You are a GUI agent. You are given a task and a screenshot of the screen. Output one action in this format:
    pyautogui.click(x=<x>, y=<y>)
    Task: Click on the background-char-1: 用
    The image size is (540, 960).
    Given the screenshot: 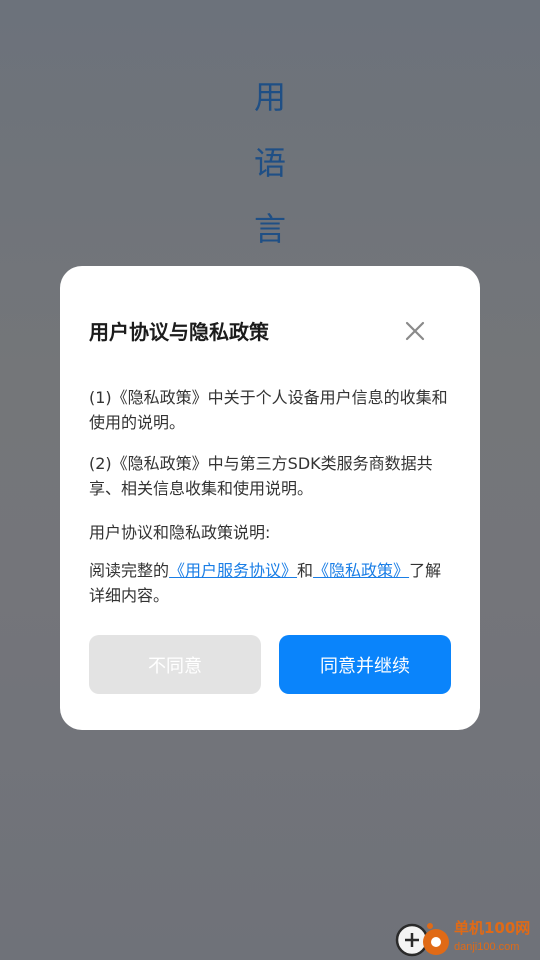 What is the action you would take?
    pyautogui.click(x=269, y=97)
    